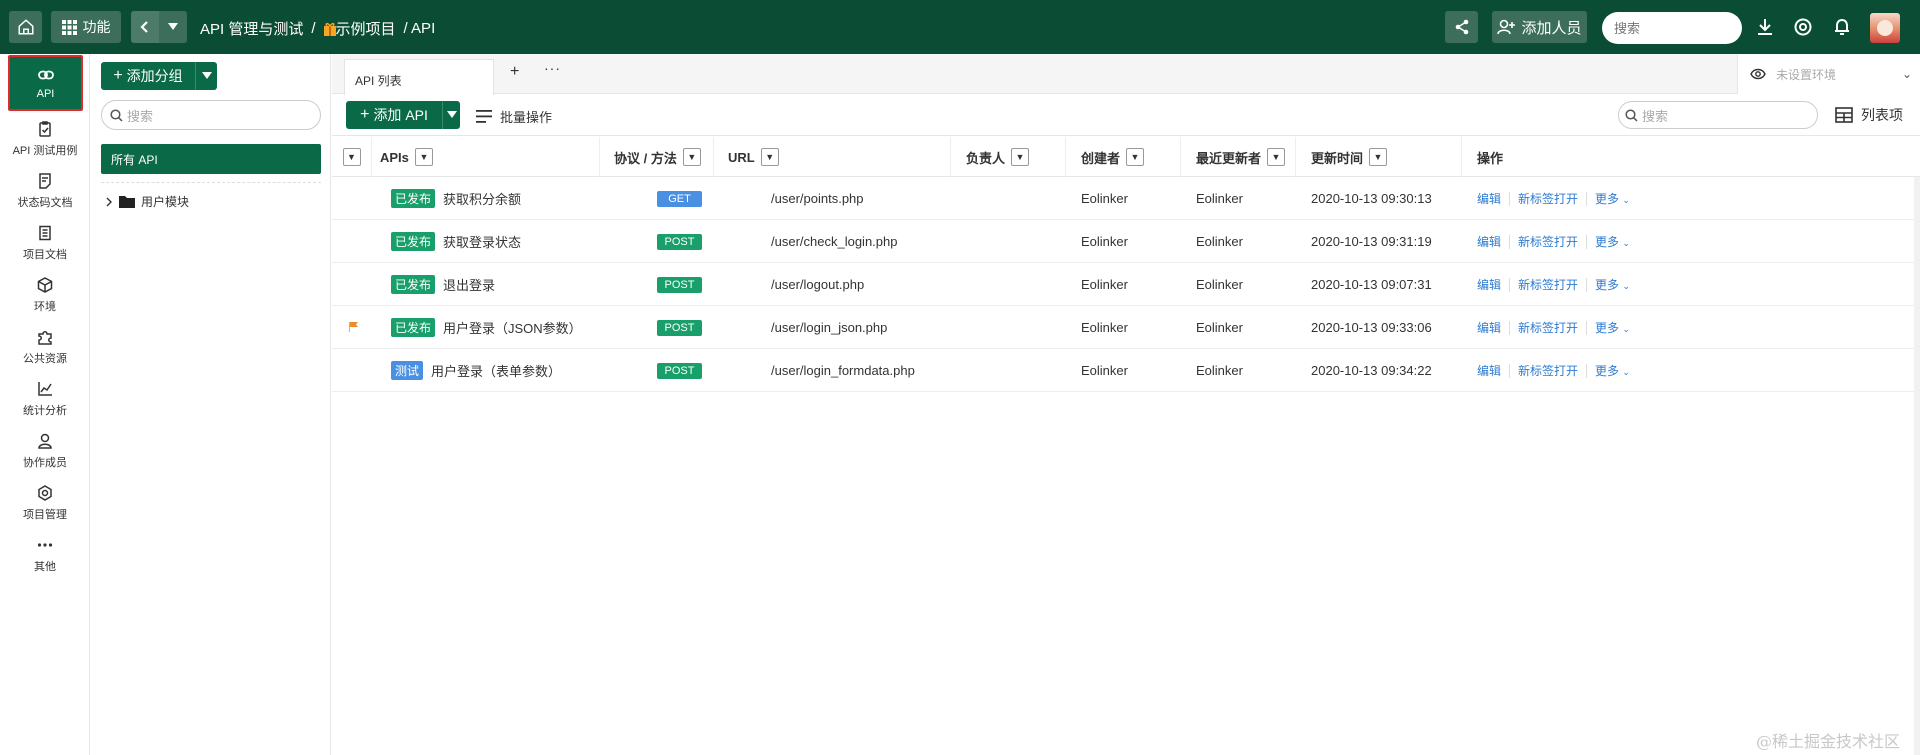 The width and height of the screenshot is (1920, 755). I want to click on nav-item-members: 协作成员, so click(45, 451).